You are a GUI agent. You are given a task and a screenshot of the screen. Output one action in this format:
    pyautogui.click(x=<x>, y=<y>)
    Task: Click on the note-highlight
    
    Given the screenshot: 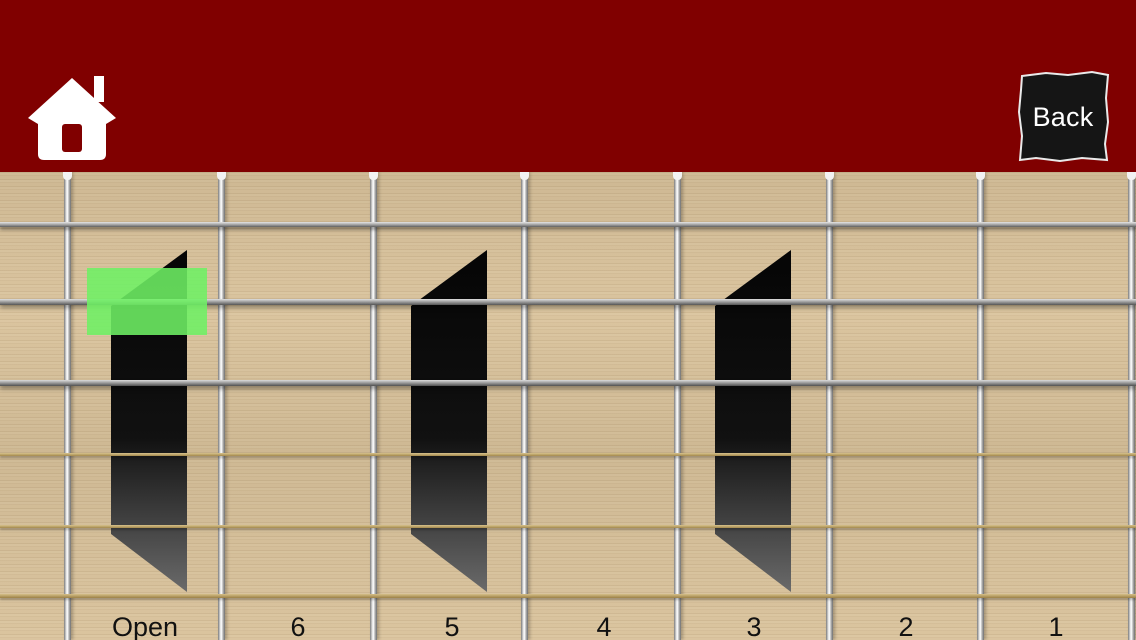 What is the action you would take?
    pyautogui.click(x=147, y=301)
    